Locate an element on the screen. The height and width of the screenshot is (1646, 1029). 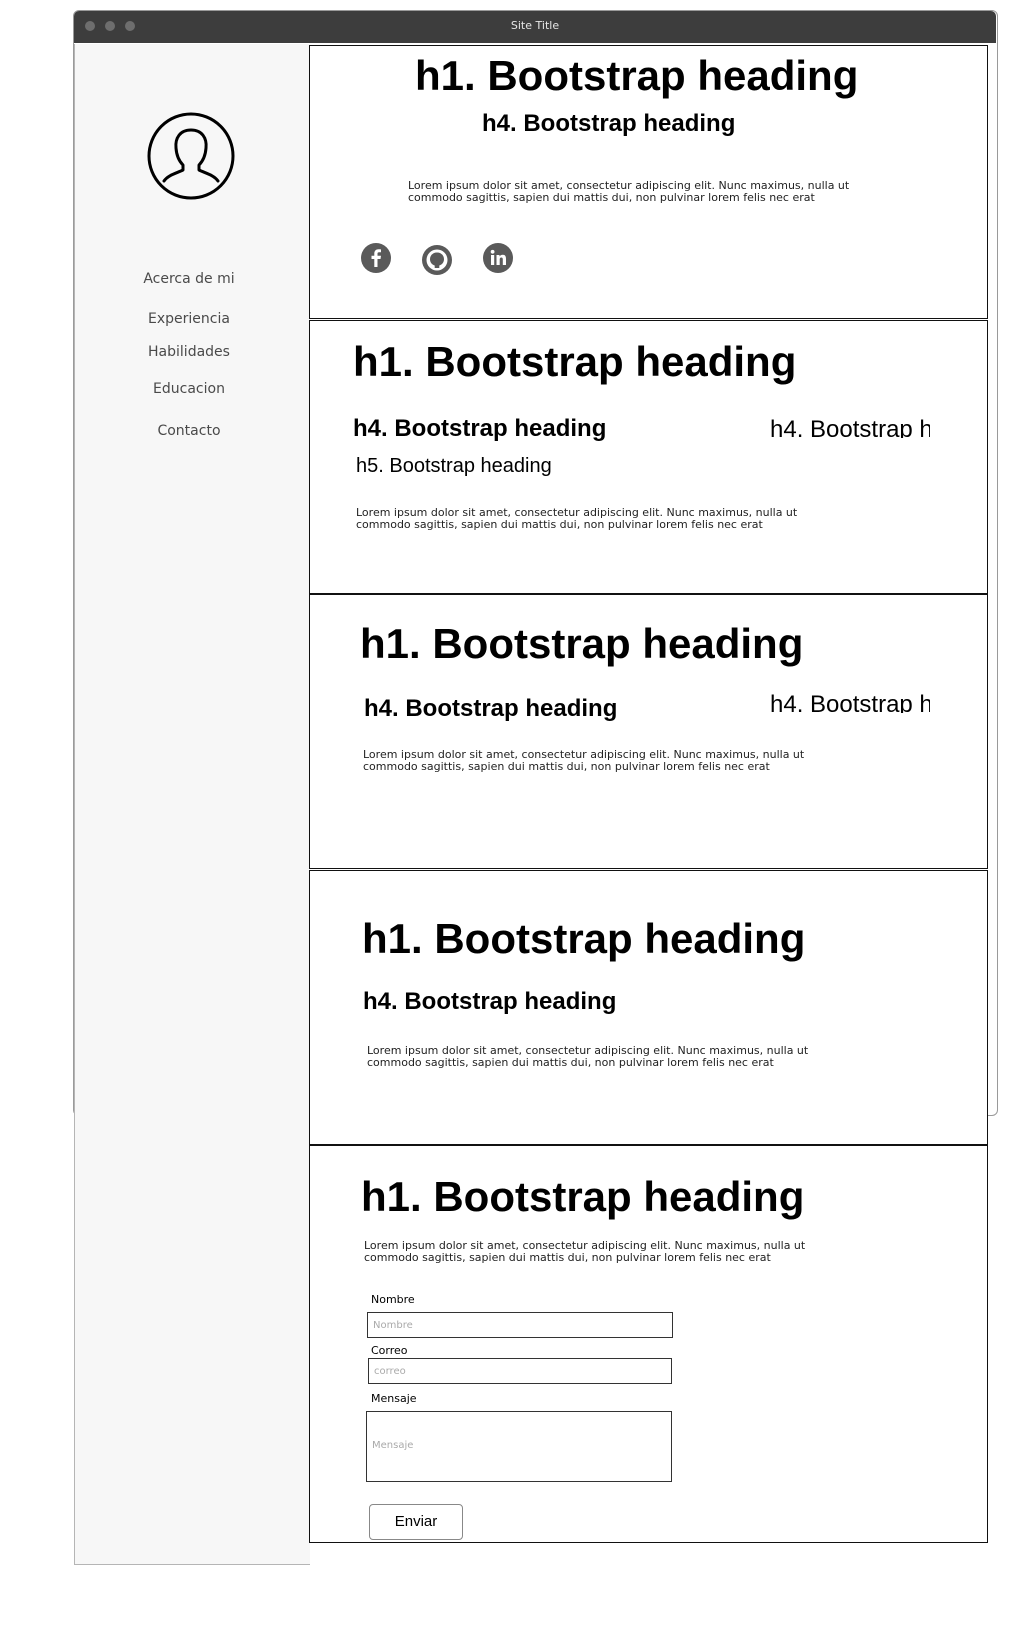
skills-subheading: h4. Bootstrap heading is located at coordinates (491, 708).